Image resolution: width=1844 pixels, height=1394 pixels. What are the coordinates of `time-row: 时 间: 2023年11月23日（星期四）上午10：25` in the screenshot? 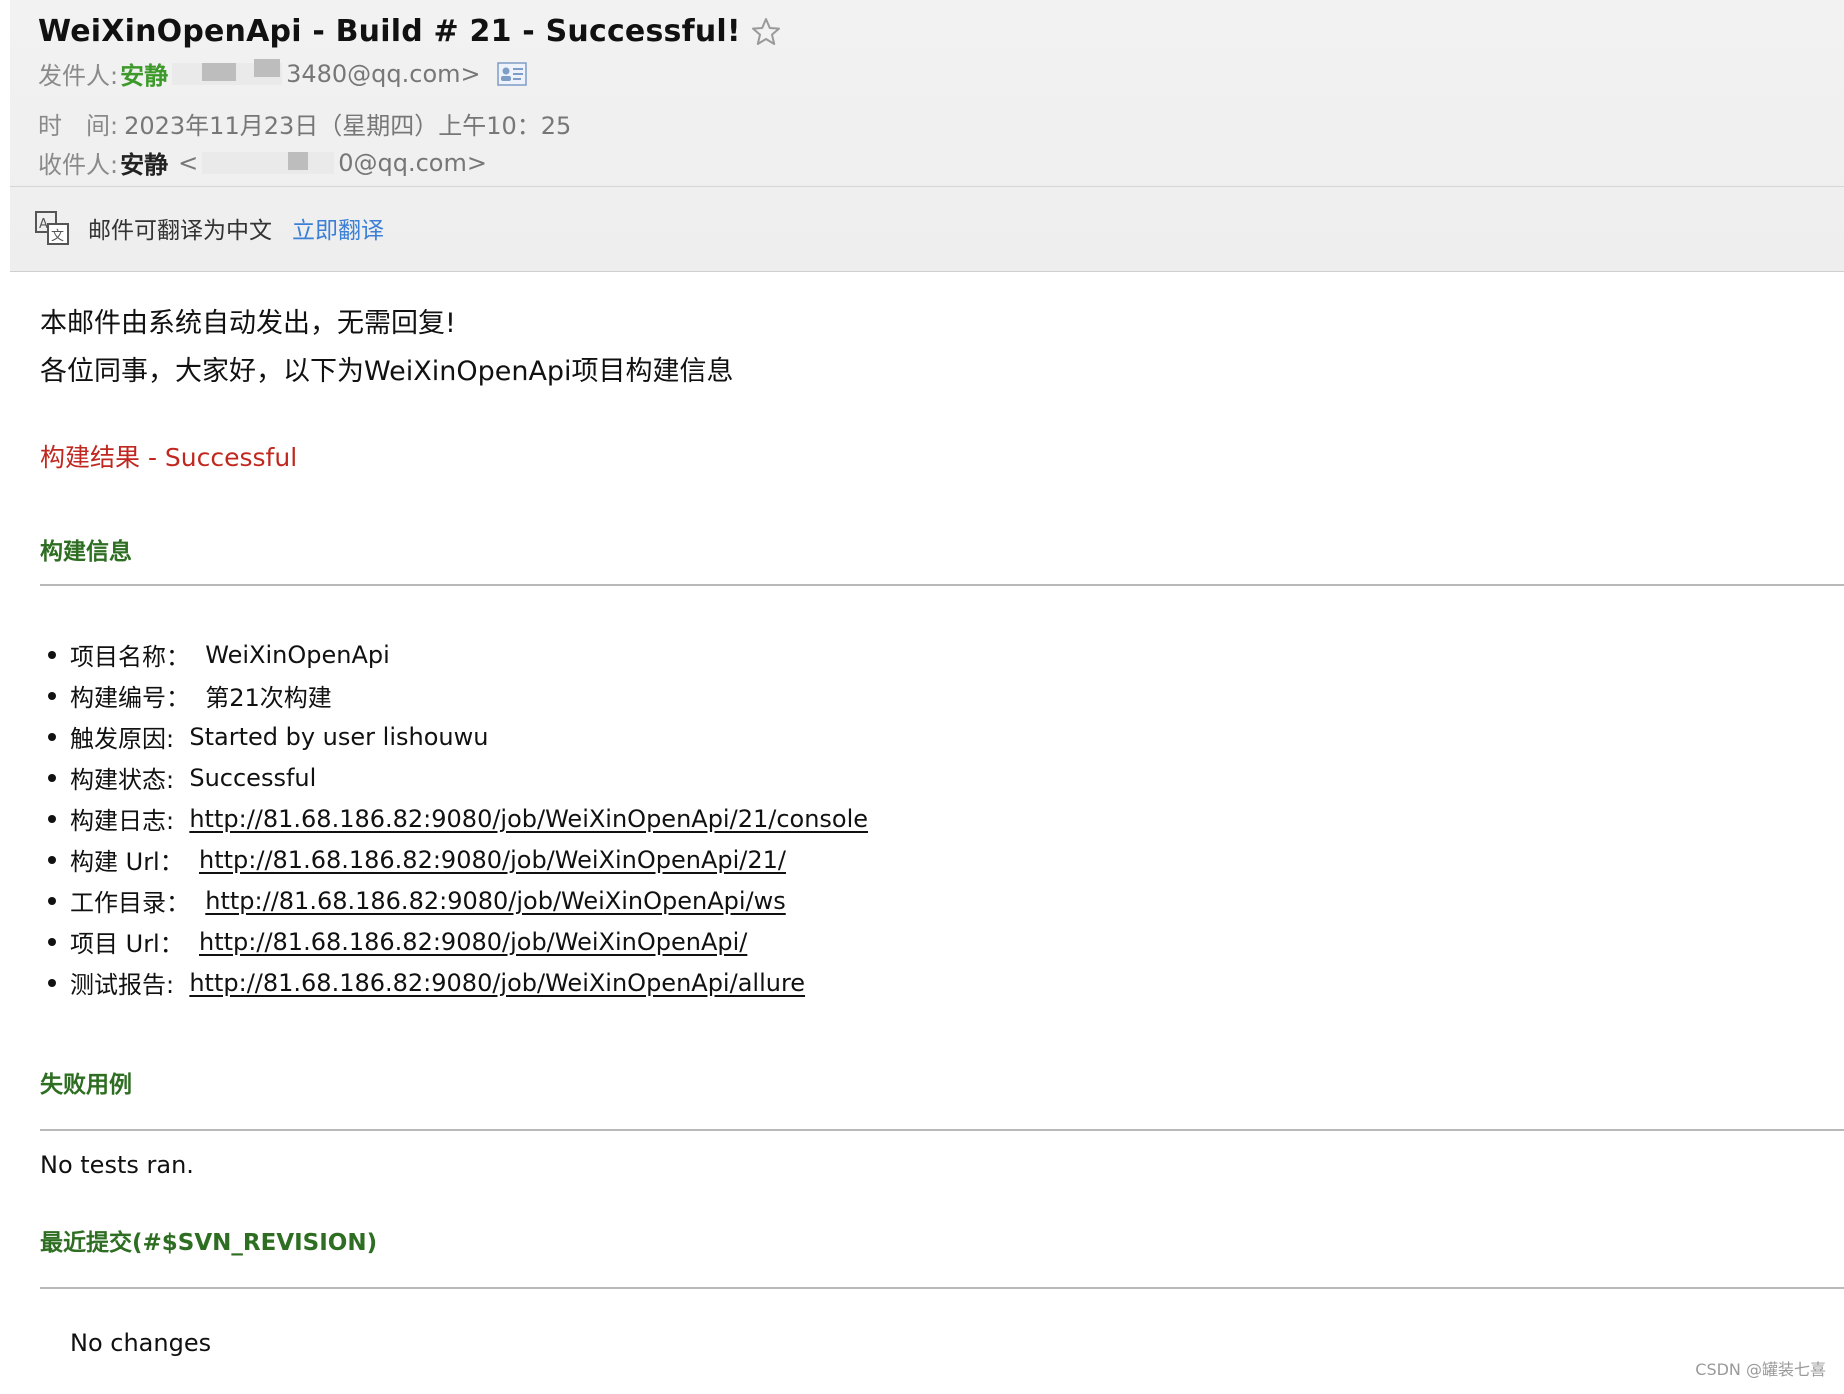 It's located at (304, 123).